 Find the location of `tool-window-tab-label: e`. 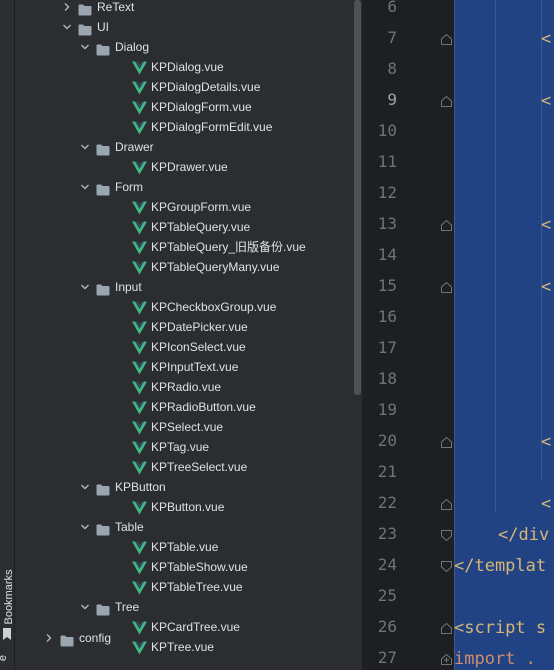

tool-window-tab-label: e is located at coordinates (4, 658).